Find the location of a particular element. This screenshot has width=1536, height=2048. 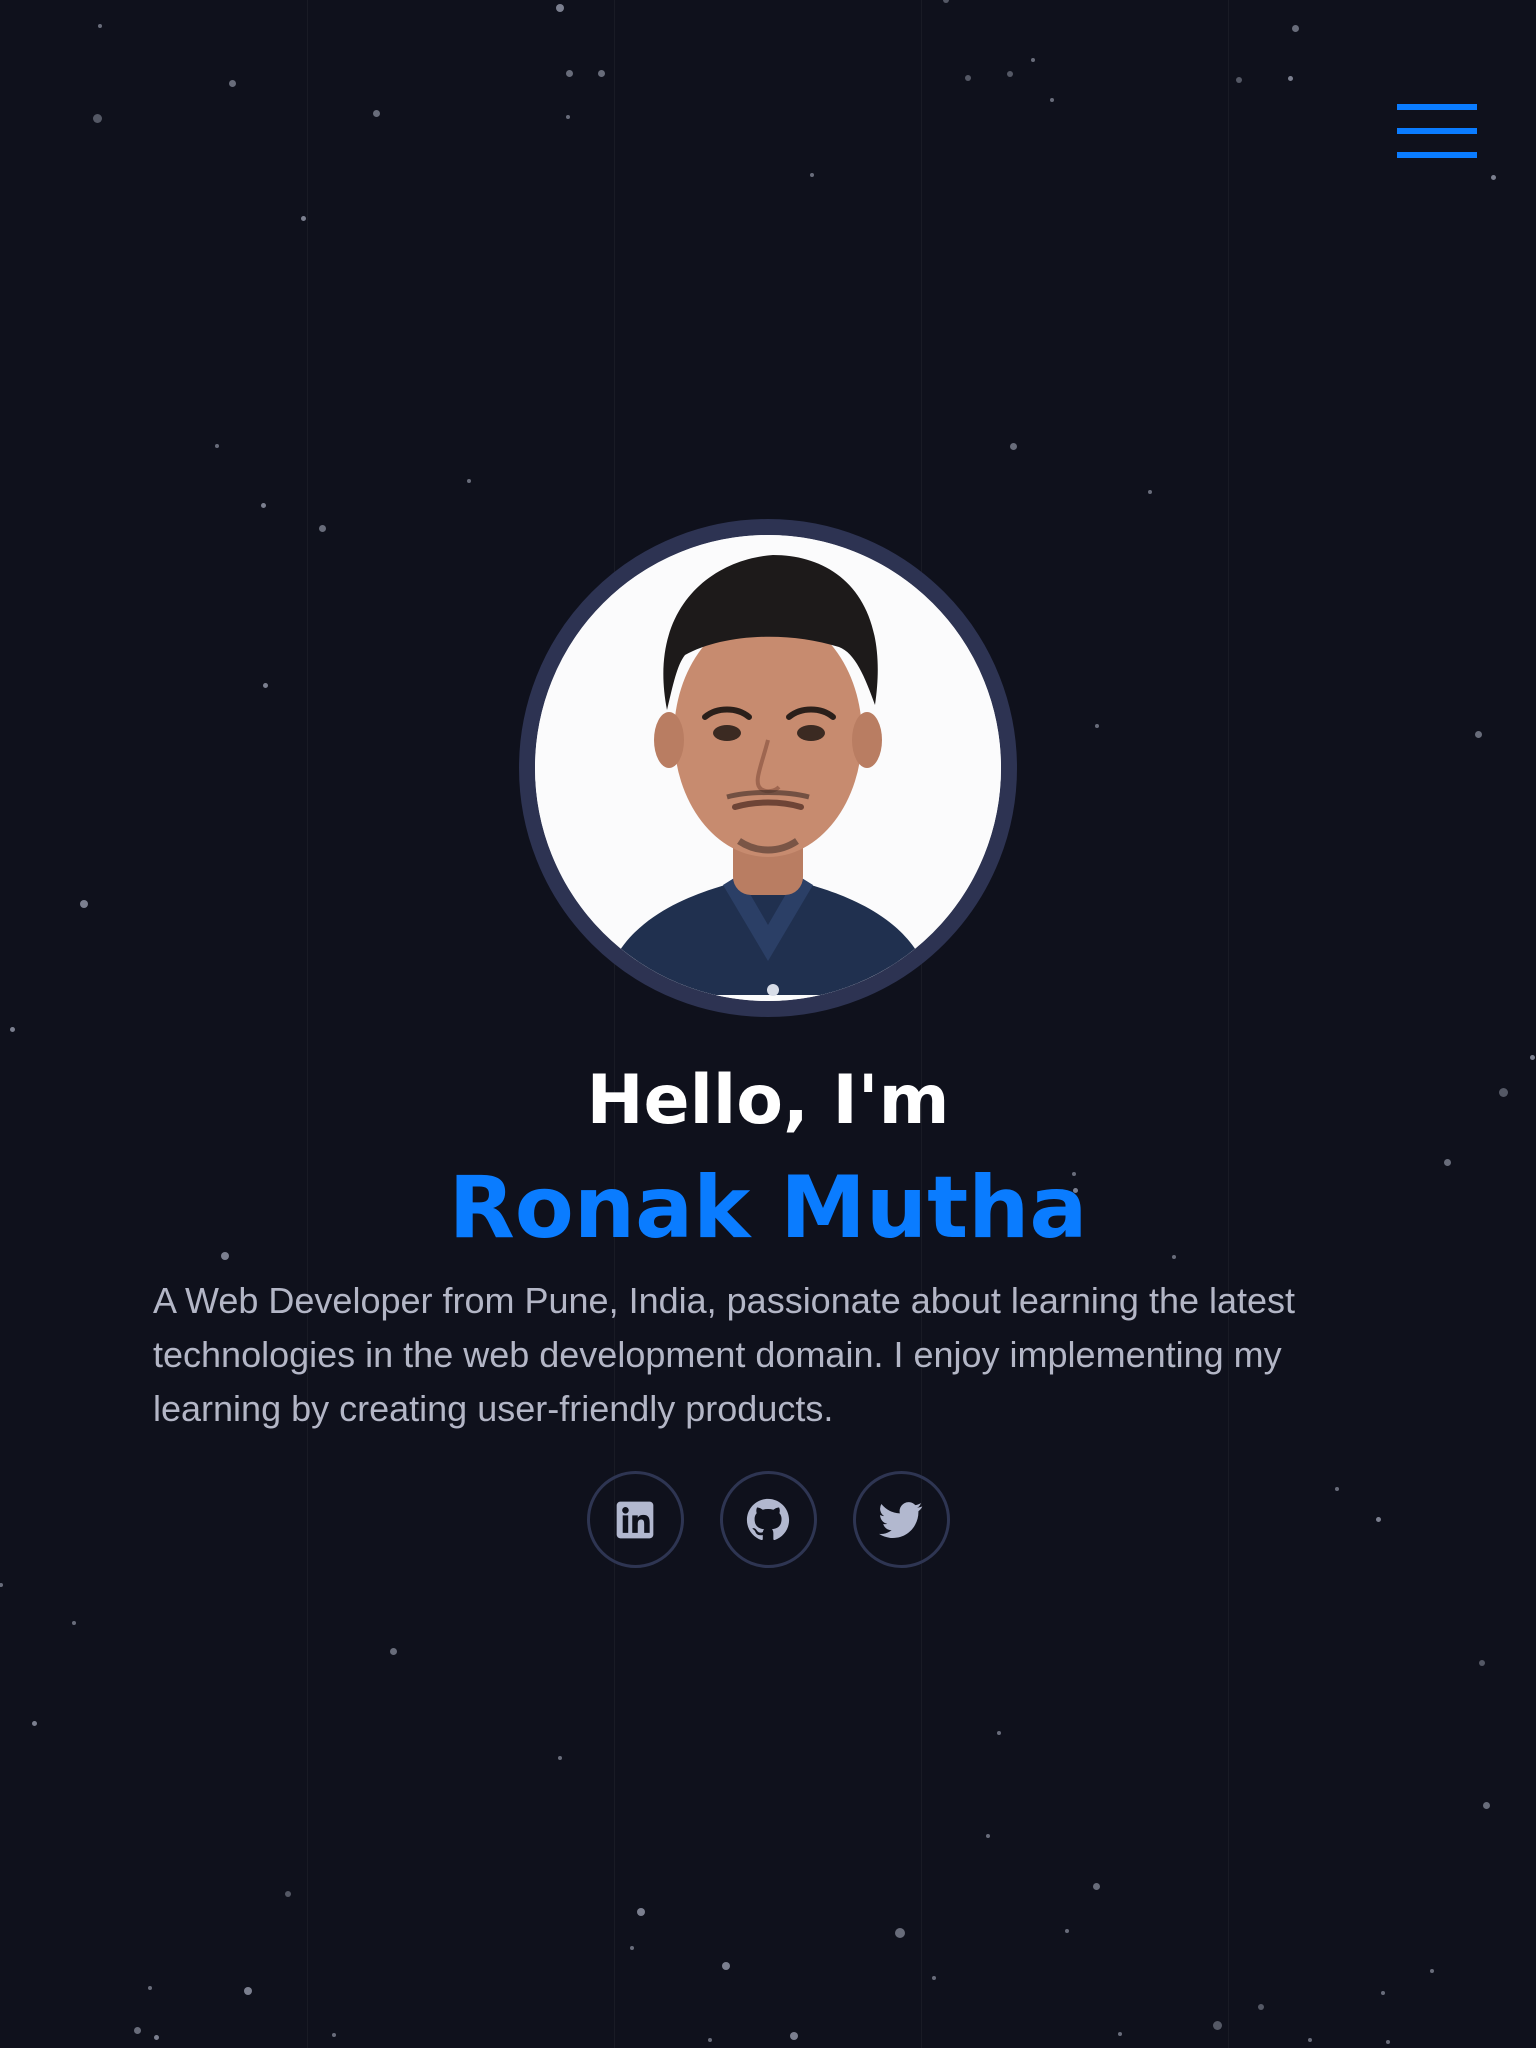

twitter-icon is located at coordinates (901, 1519).